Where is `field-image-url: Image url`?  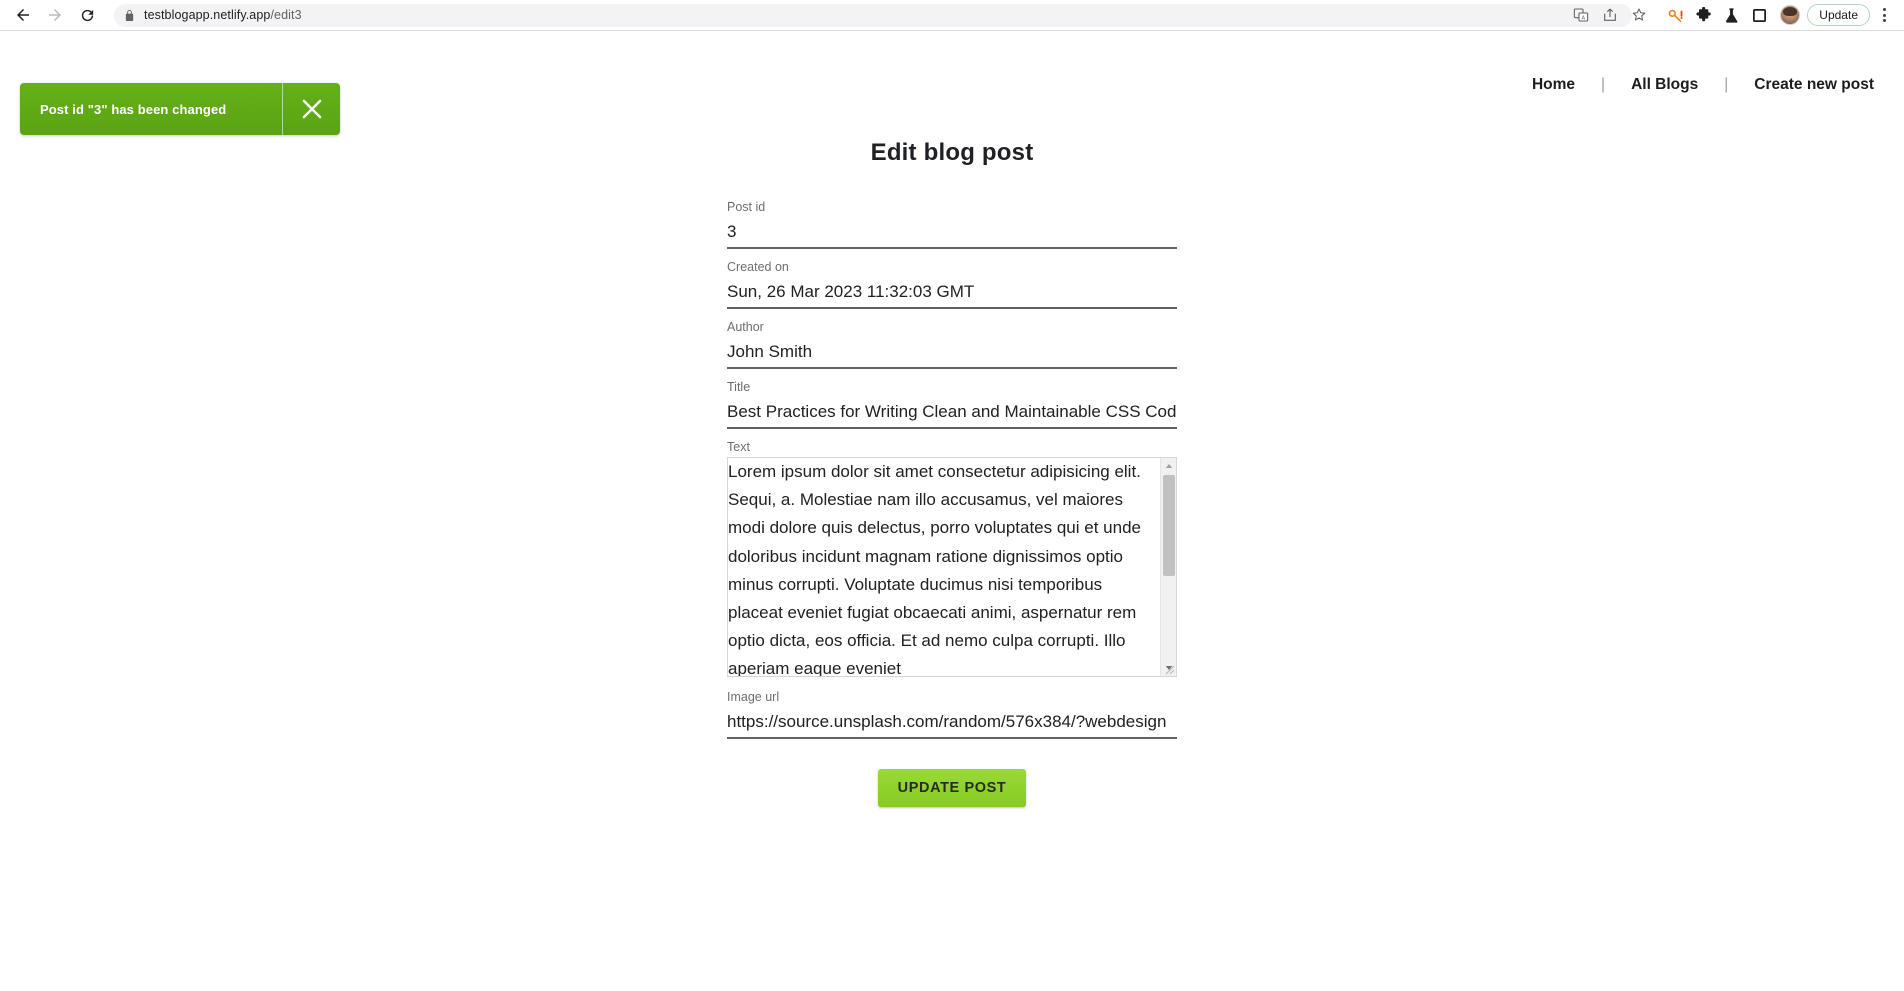 field-image-url: Image url is located at coordinates (952, 714).